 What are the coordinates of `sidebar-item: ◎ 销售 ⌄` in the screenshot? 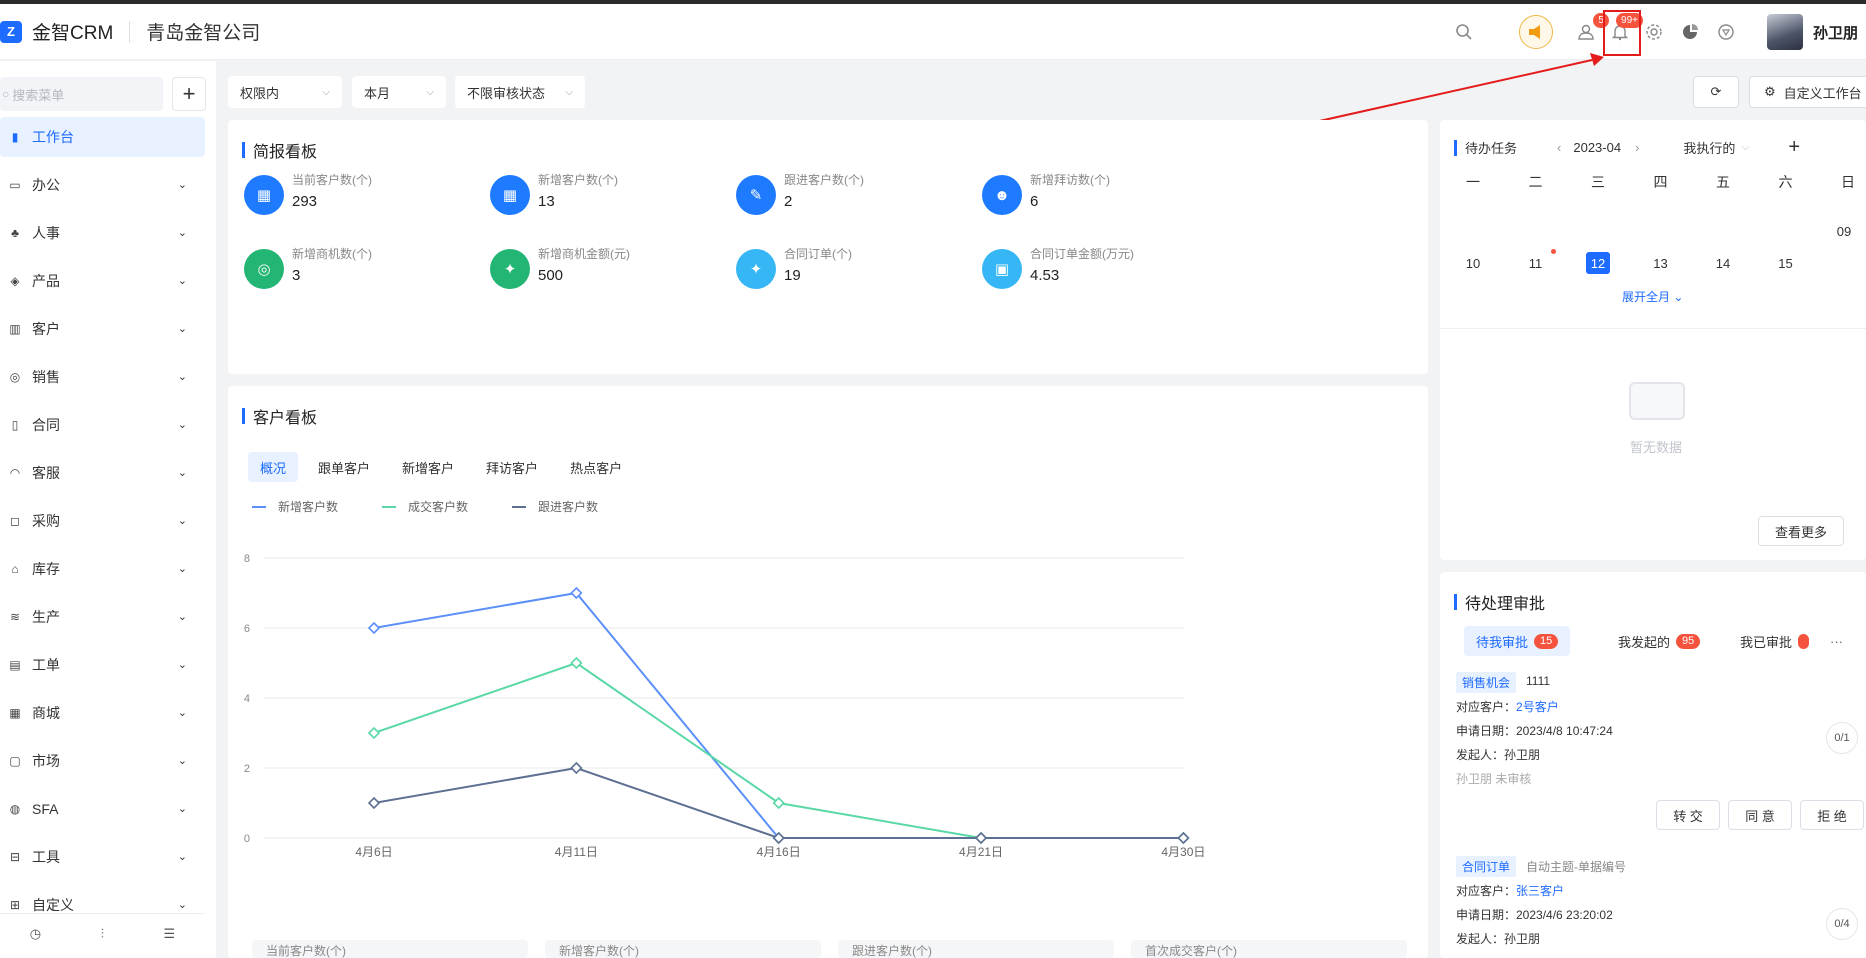 It's located at (102, 377).